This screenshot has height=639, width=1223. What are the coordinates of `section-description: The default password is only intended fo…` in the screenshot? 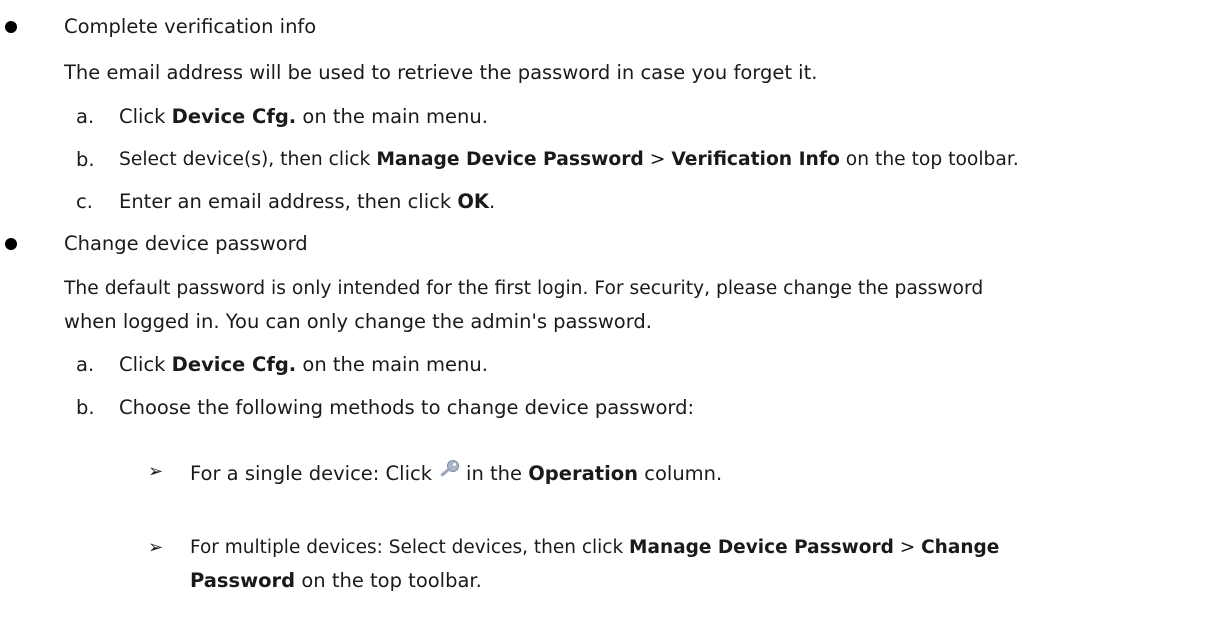 It's located at (524, 288).